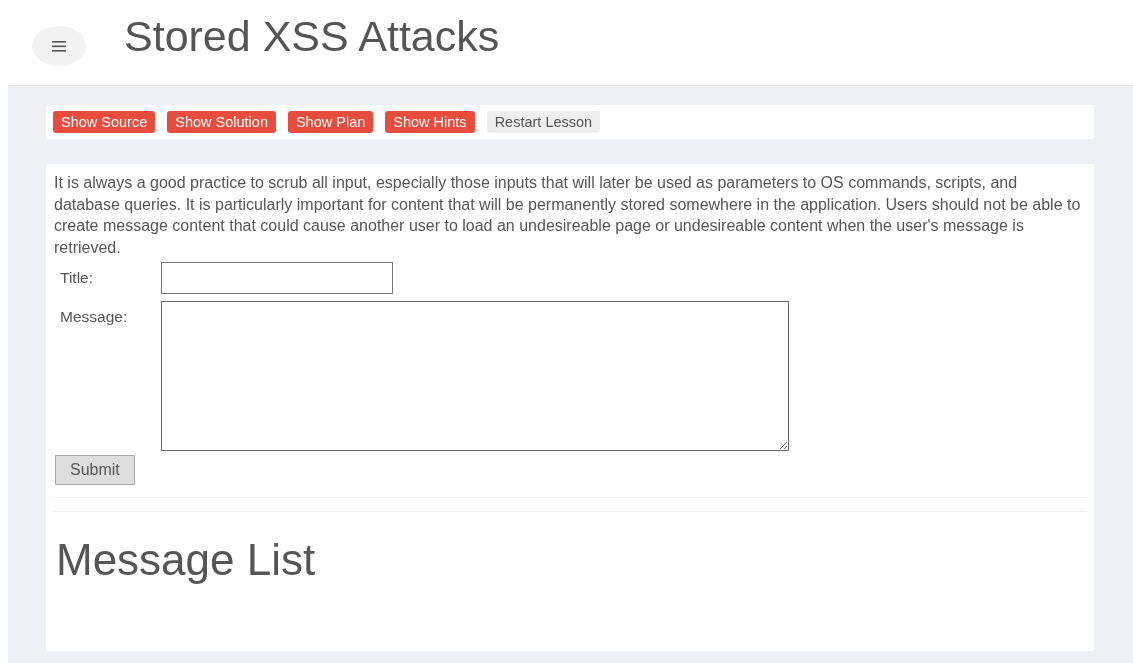  I want to click on title-label: Title:, so click(77, 278).